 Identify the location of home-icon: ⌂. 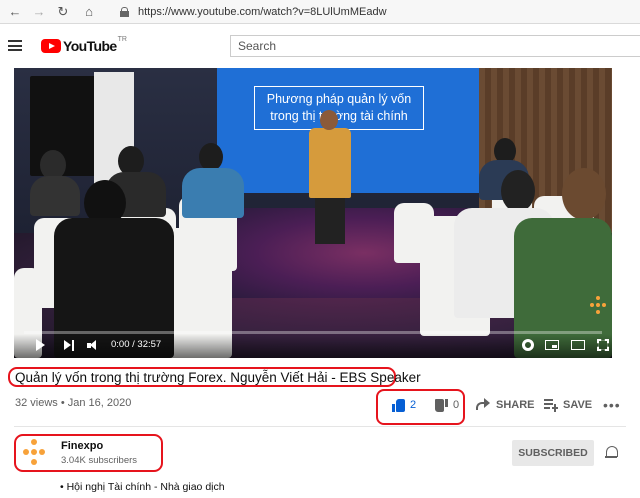
(89, 12).